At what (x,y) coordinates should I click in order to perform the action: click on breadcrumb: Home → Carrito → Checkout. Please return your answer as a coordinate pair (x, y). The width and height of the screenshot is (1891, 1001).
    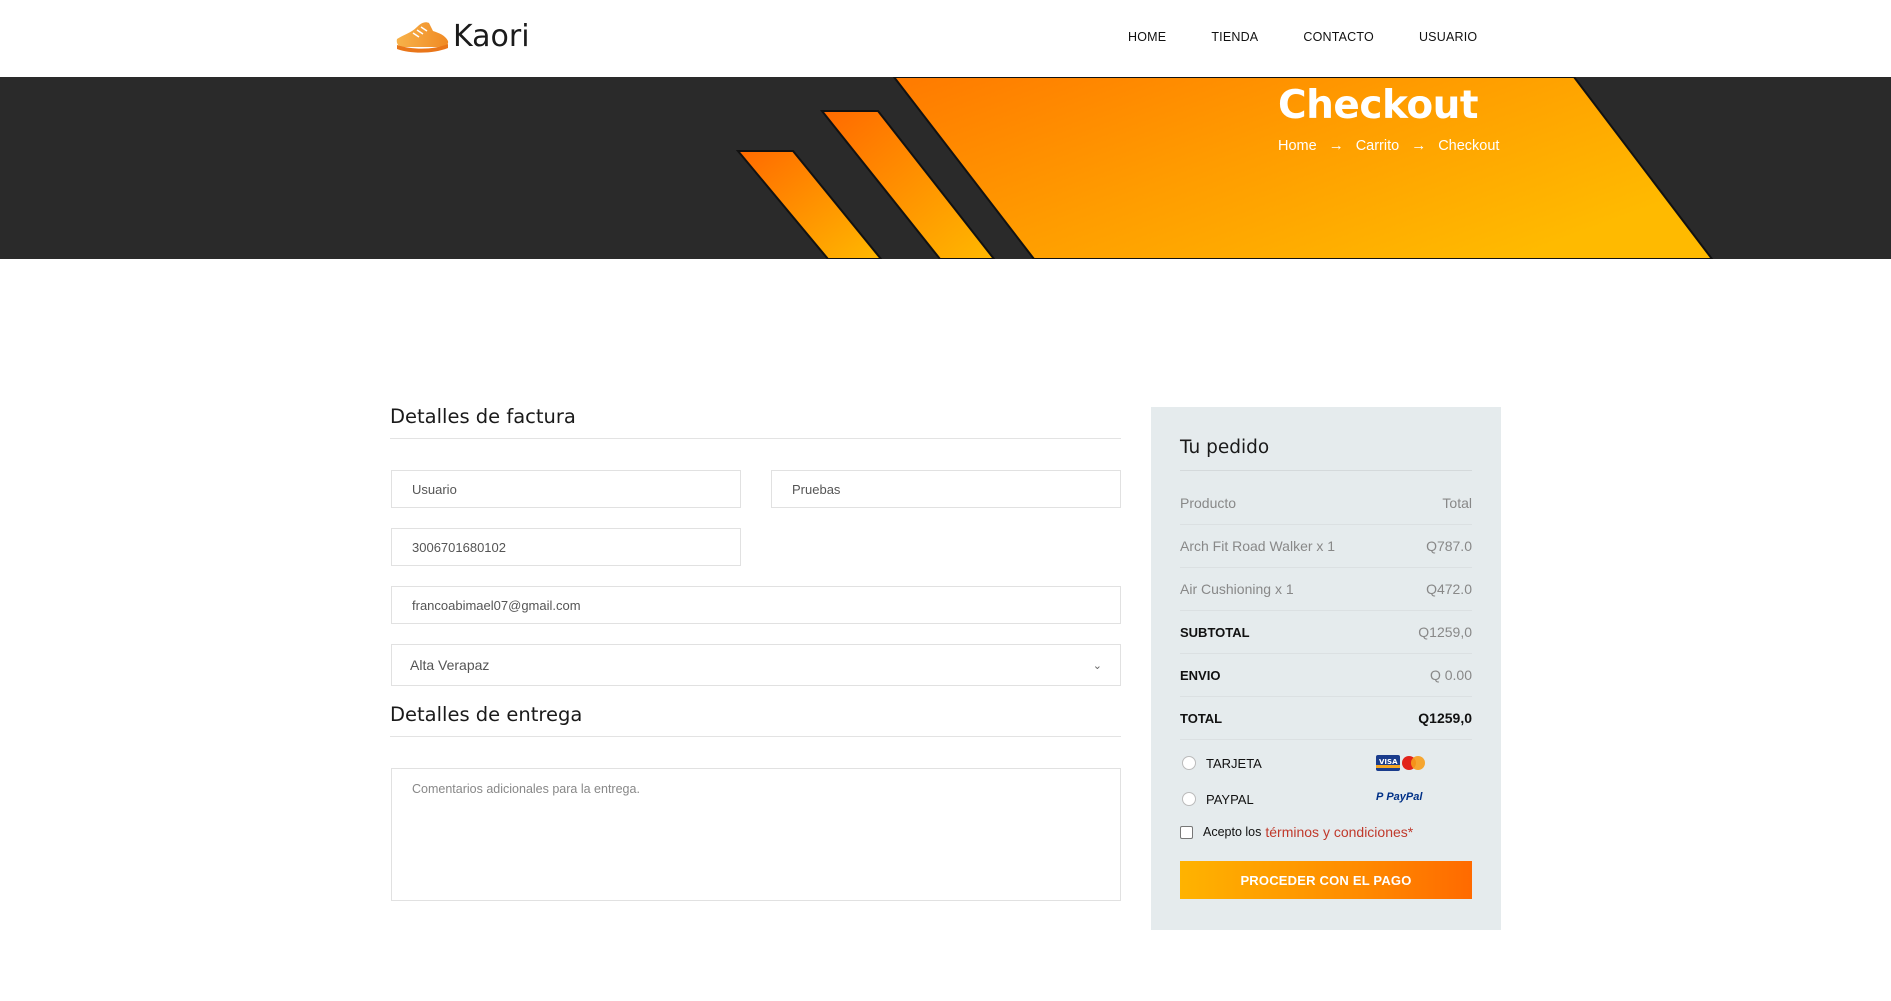
    Looking at the image, I should click on (1388, 145).